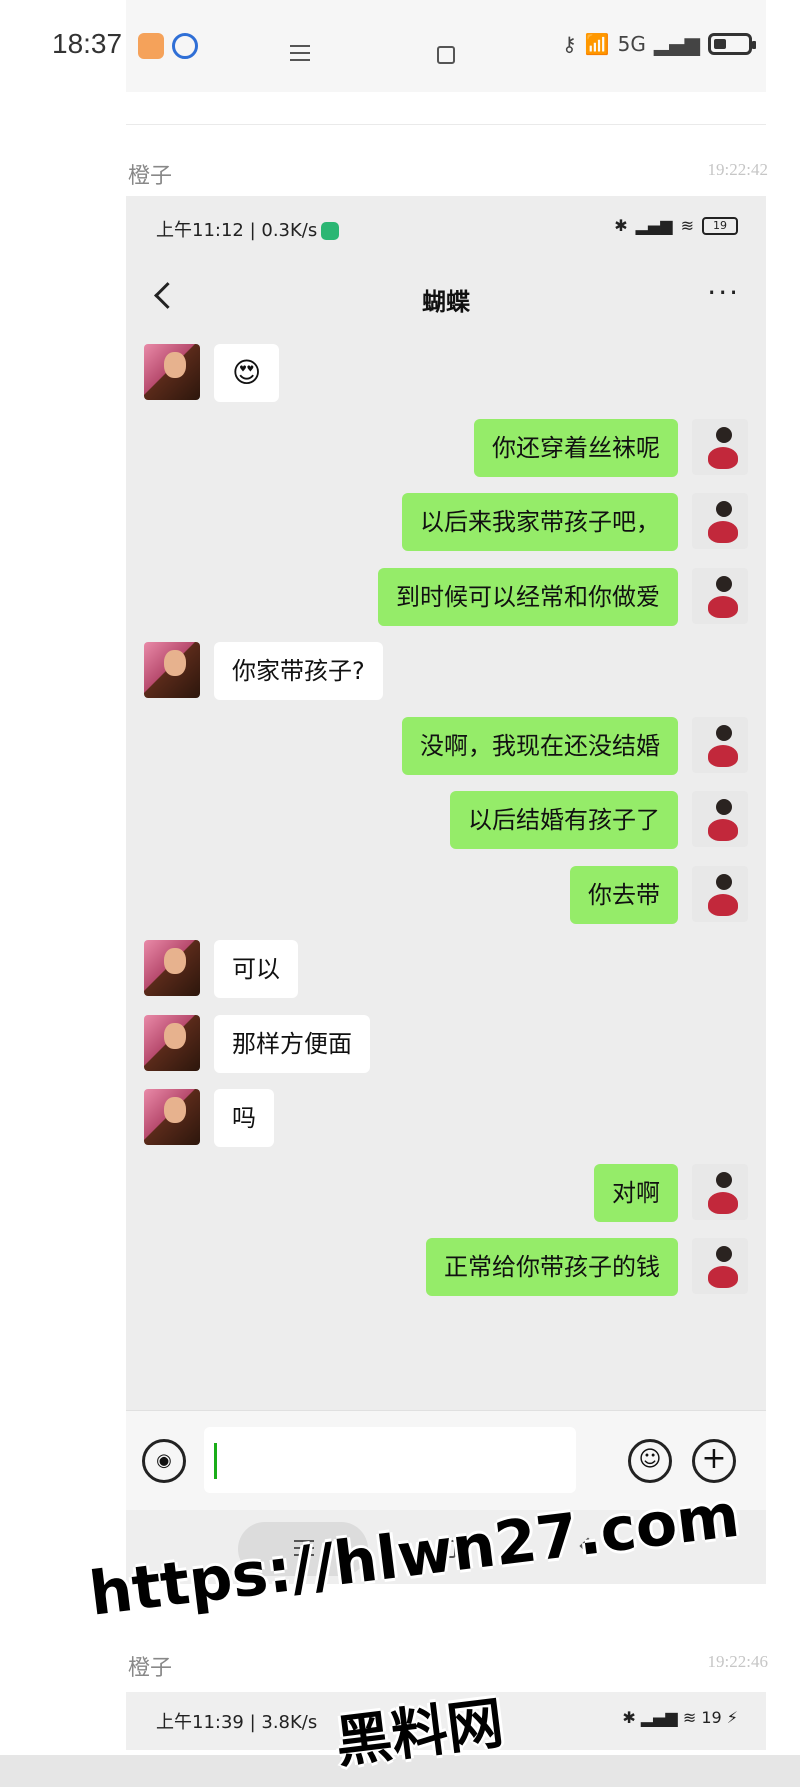 This screenshot has width=800, height=1787. Describe the element at coordinates (680, 1717) in the screenshot. I see `next-status-icons: ✱ ▂▄▆ ≋ 19 ⚡` at that location.